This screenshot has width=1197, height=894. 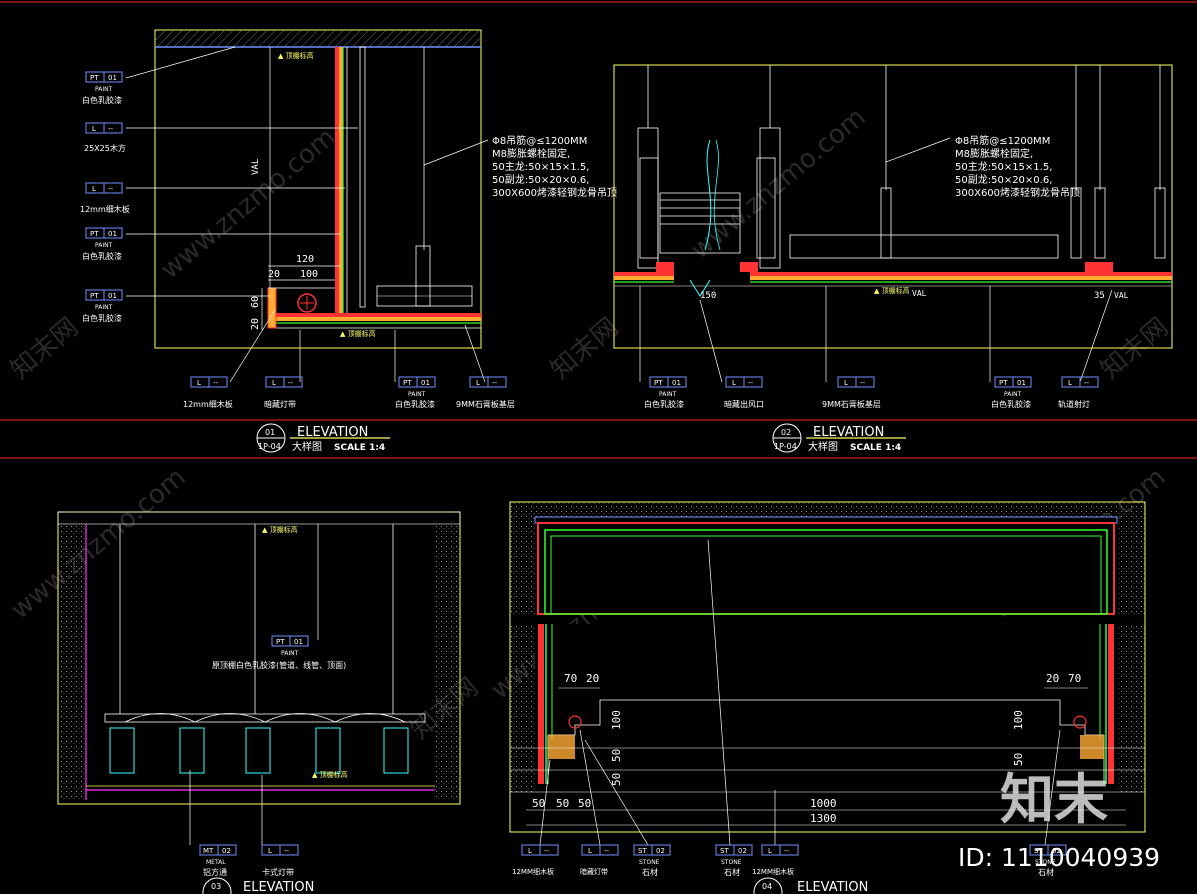 What do you see at coordinates (359, 448) in the screenshot?
I see `svg-text: SCALE 1:4` at bounding box center [359, 448].